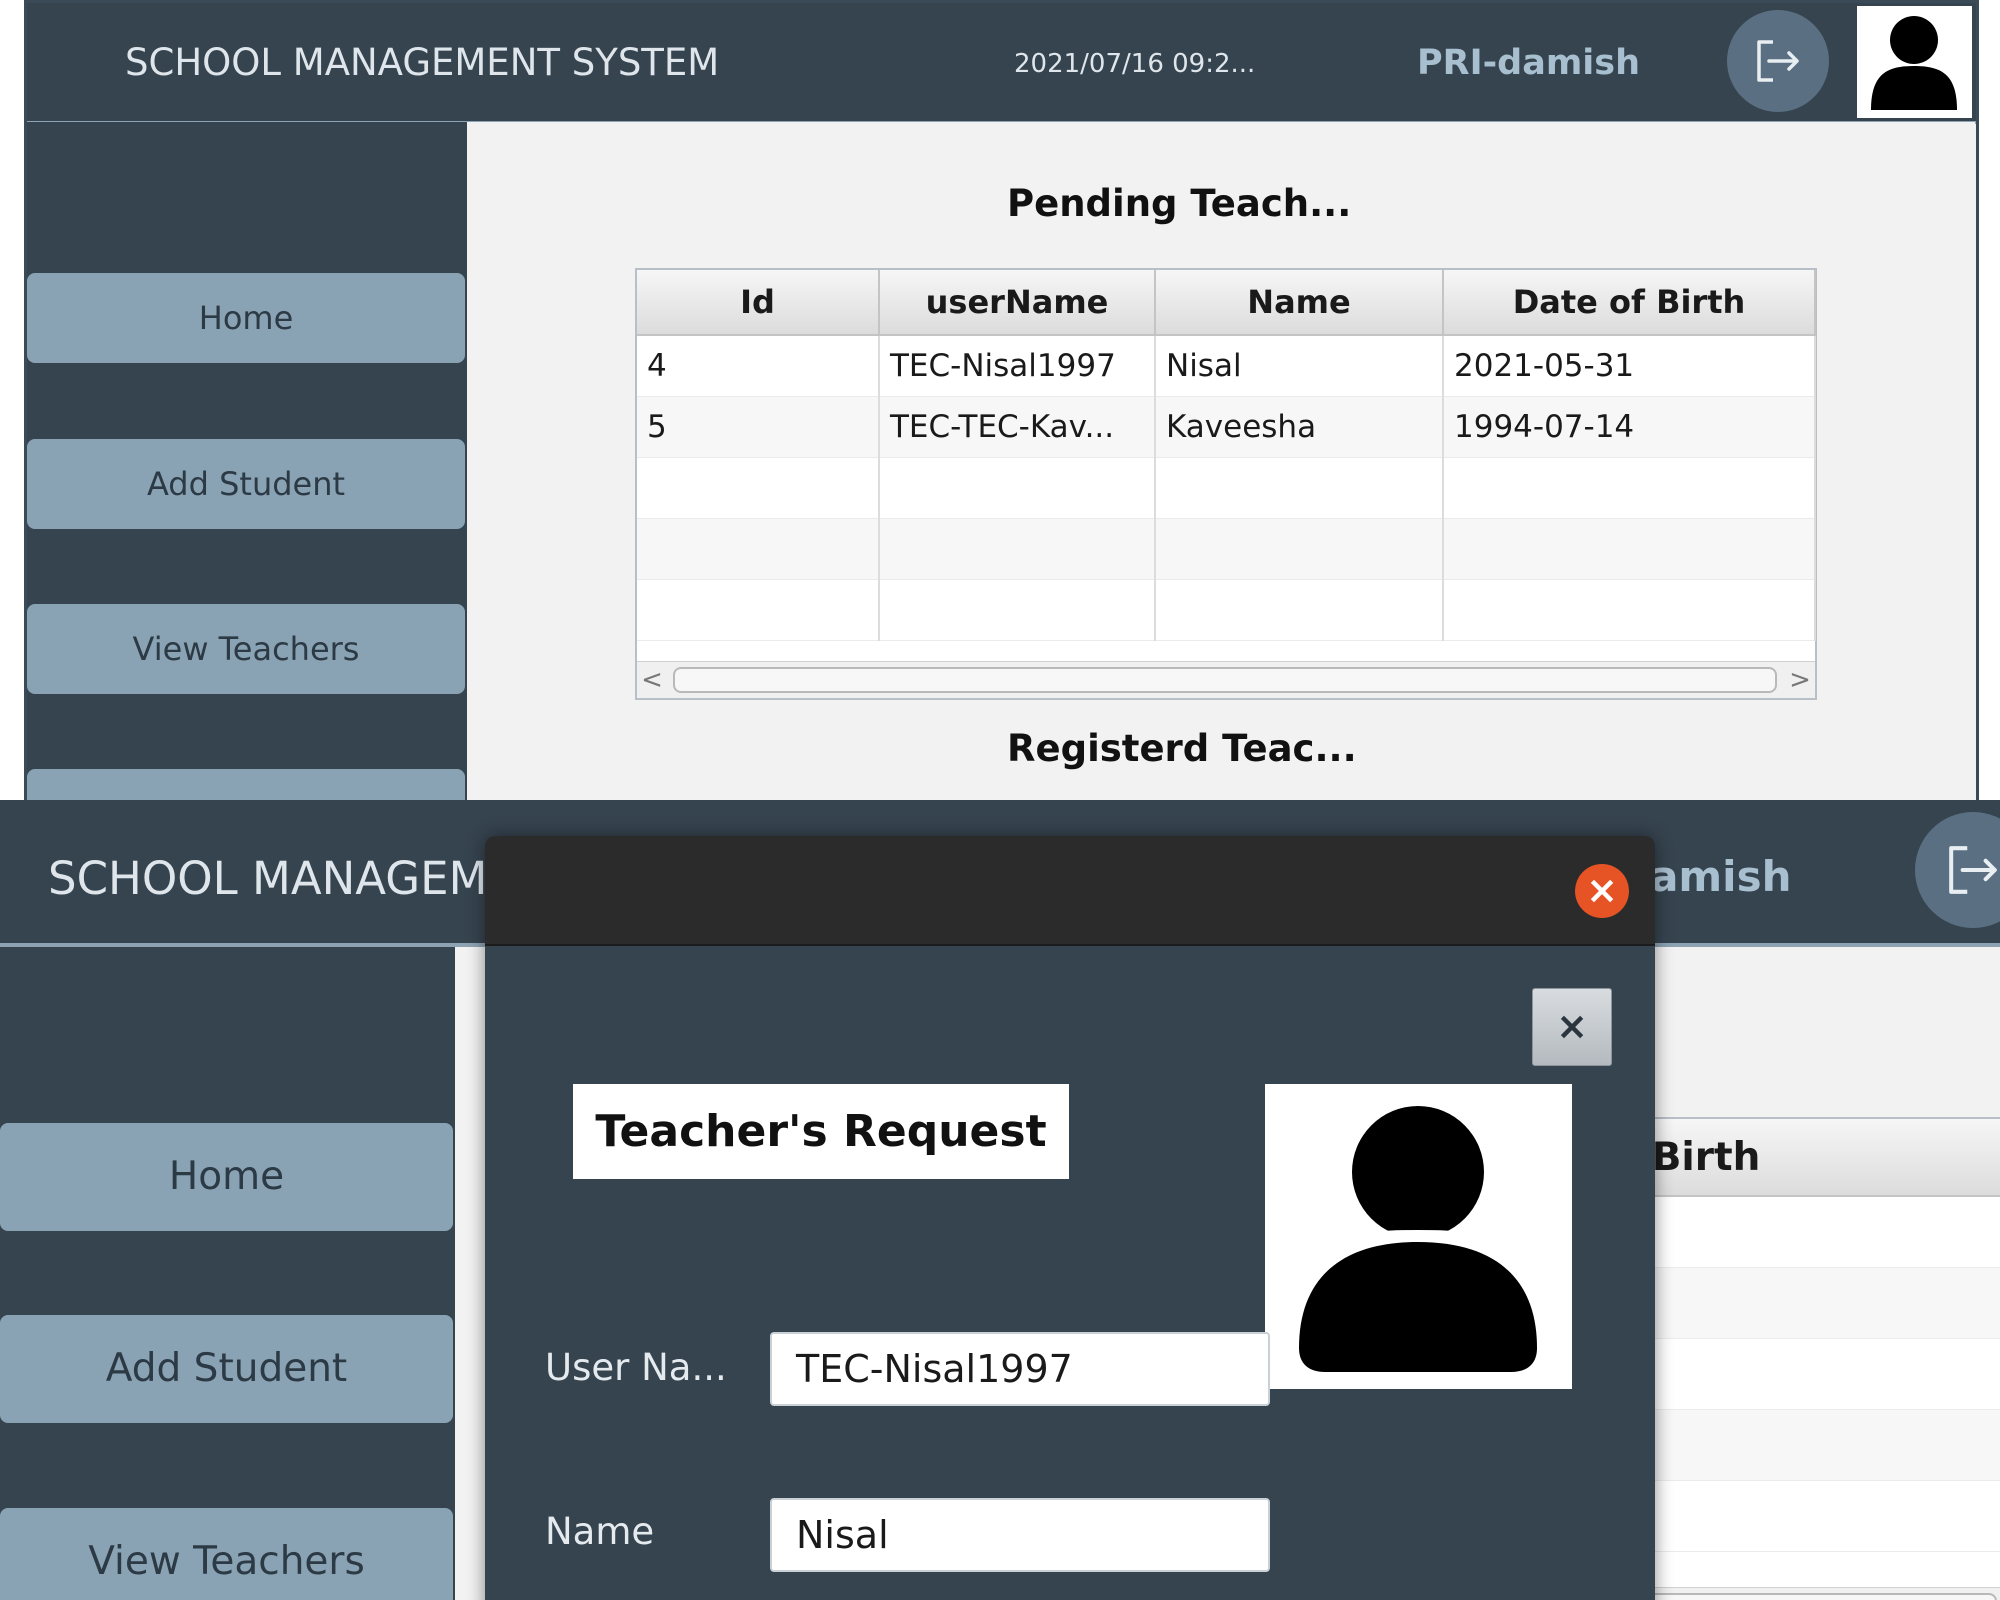 This screenshot has width=2000, height=1600. What do you see at coordinates (1299, 303) in the screenshot?
I see `column-header-name: Name` at bounding box center [1299, 303].